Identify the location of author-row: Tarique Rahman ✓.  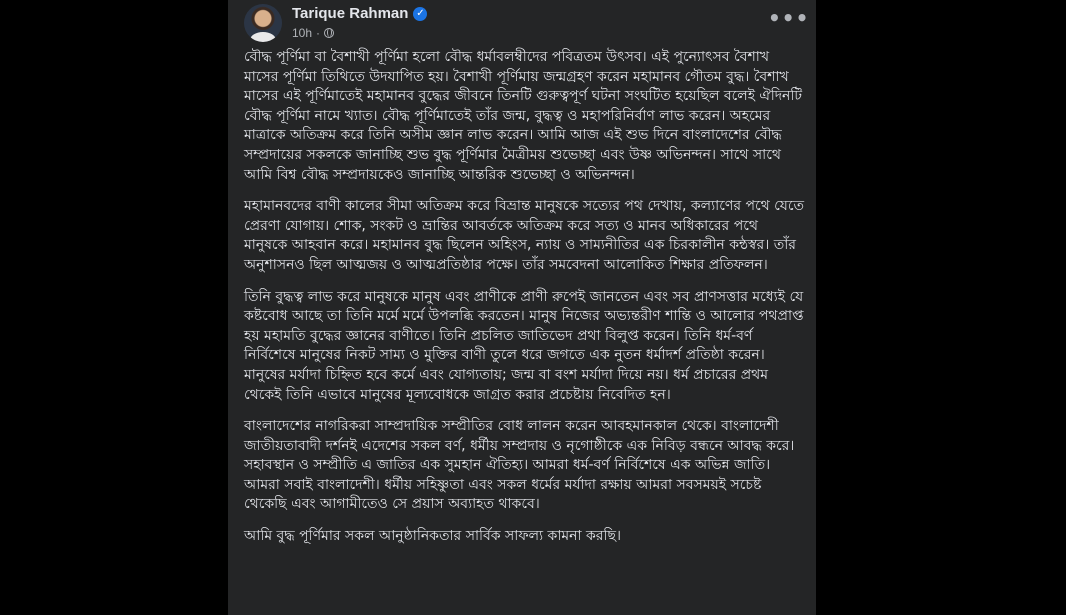
(360, 13).